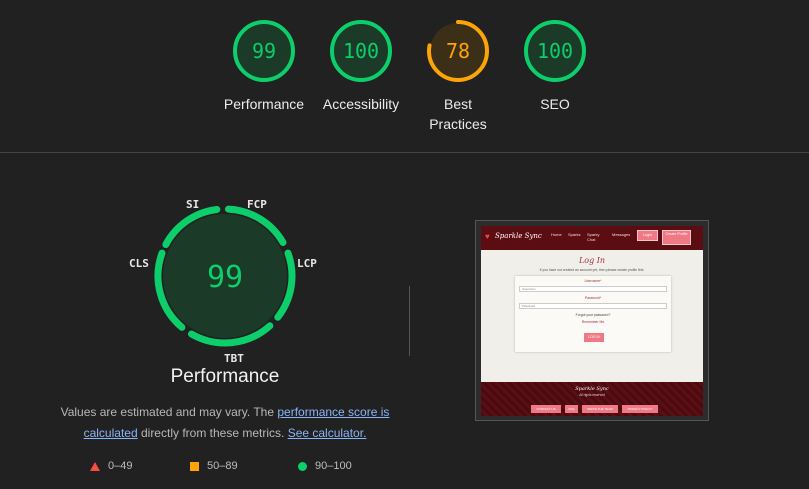 Image resolution: width=809 pixels, height=489 pixels. I want to click on forgot-password: Forgot your password?, so click(593, 315).